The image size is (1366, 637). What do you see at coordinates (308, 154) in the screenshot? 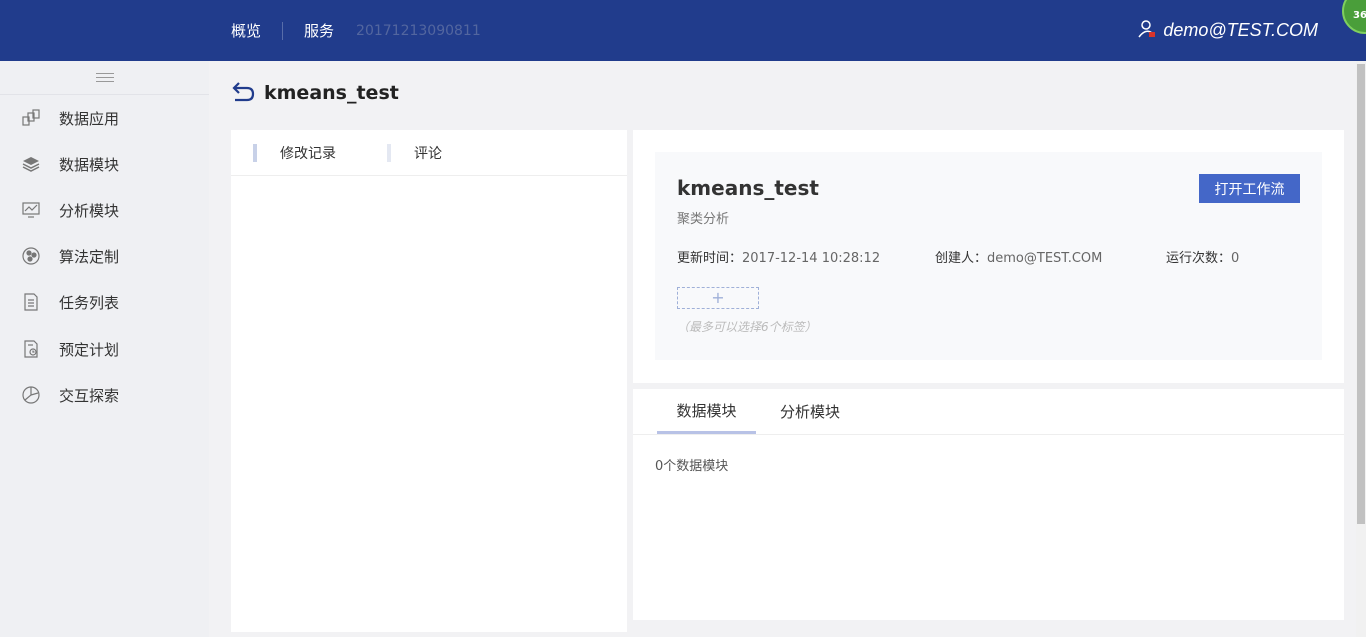
I see `tab-label: 修改记录` at bounding box center [308, 154].